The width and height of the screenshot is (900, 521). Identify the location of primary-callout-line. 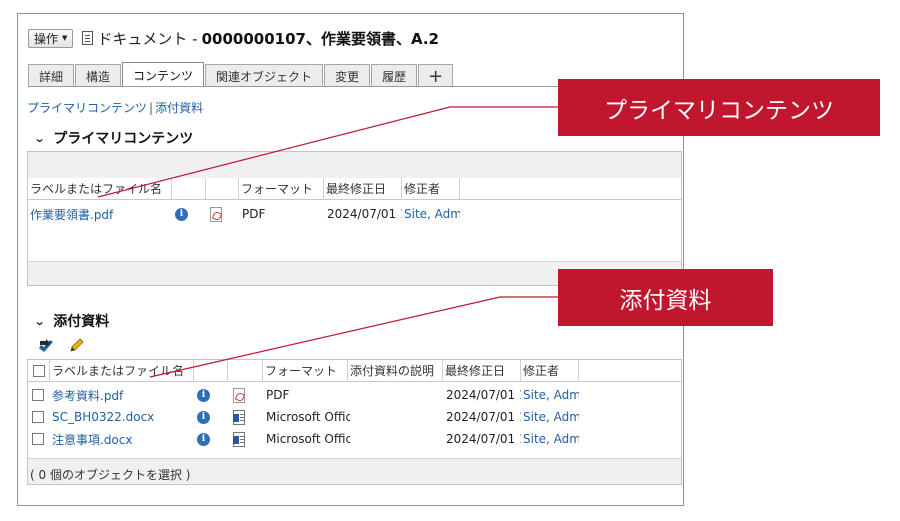
(327, 152).